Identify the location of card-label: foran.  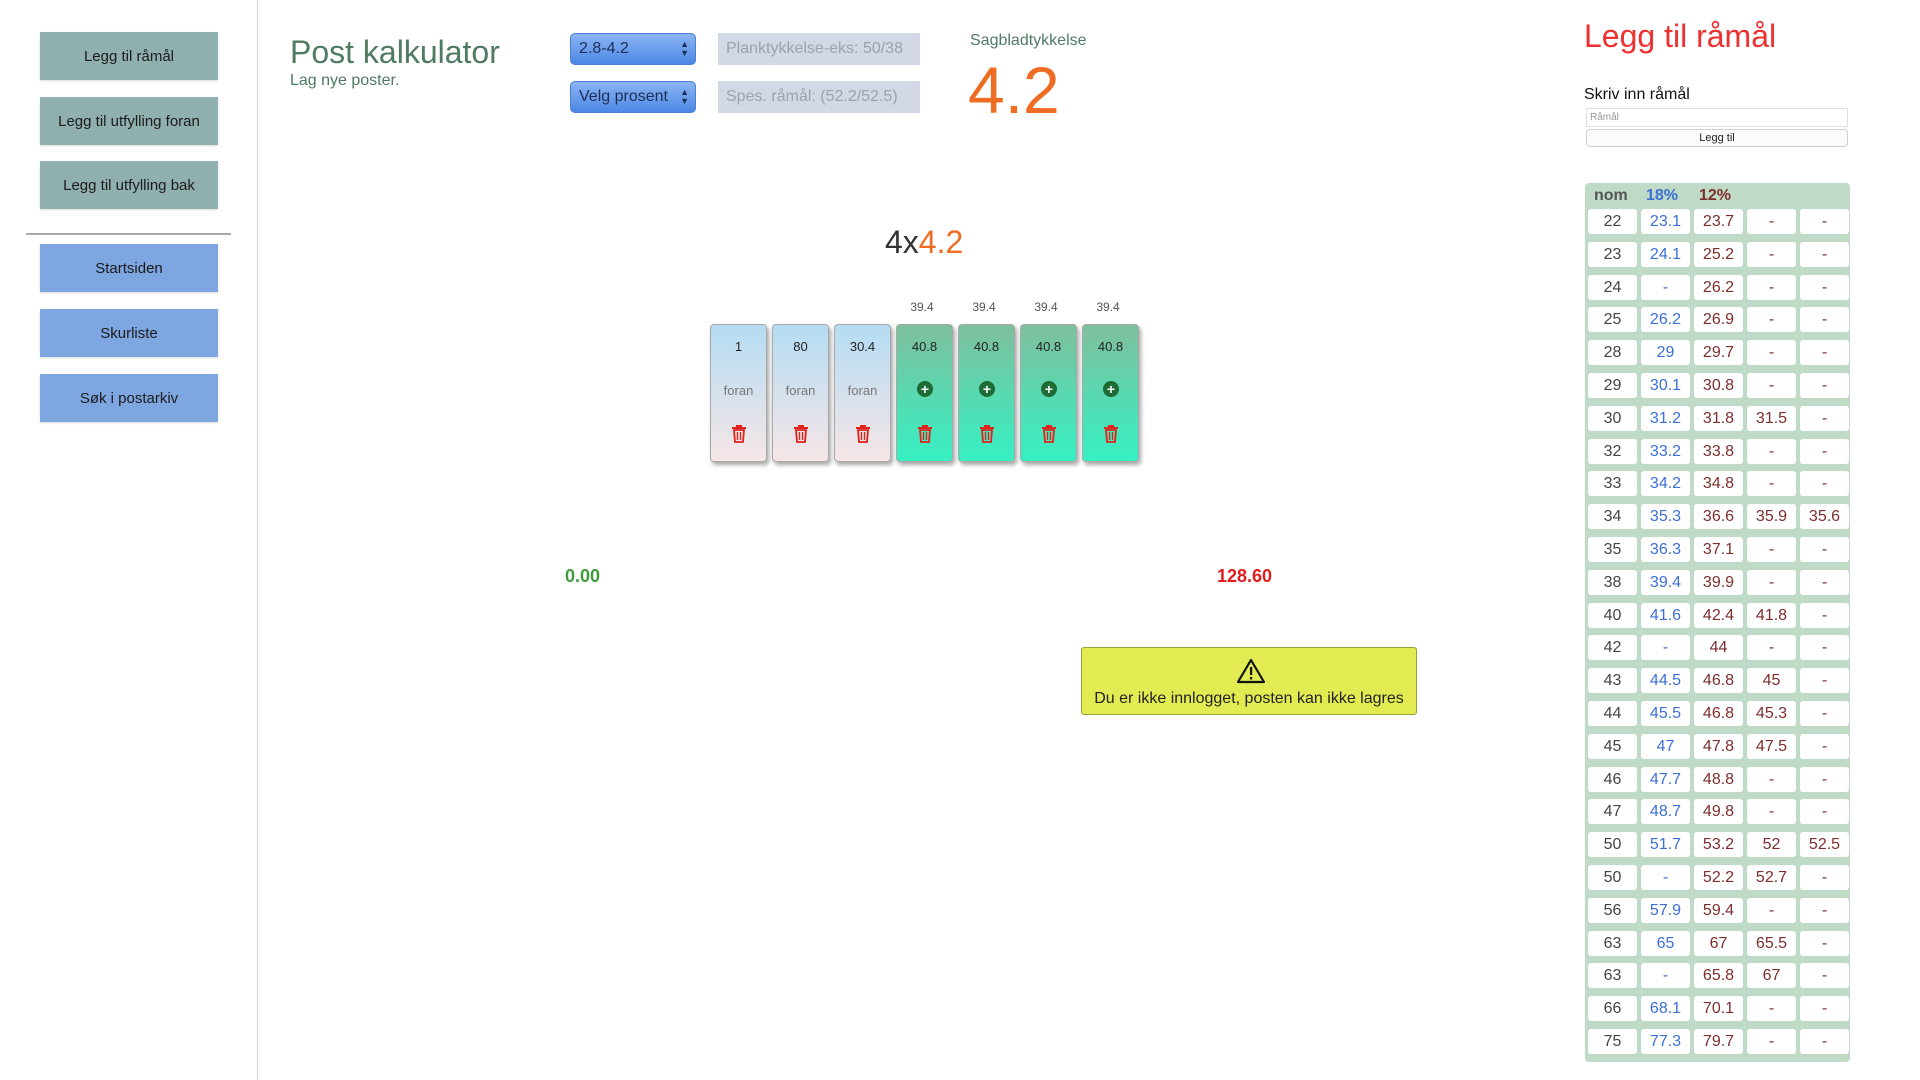
(862, 390).